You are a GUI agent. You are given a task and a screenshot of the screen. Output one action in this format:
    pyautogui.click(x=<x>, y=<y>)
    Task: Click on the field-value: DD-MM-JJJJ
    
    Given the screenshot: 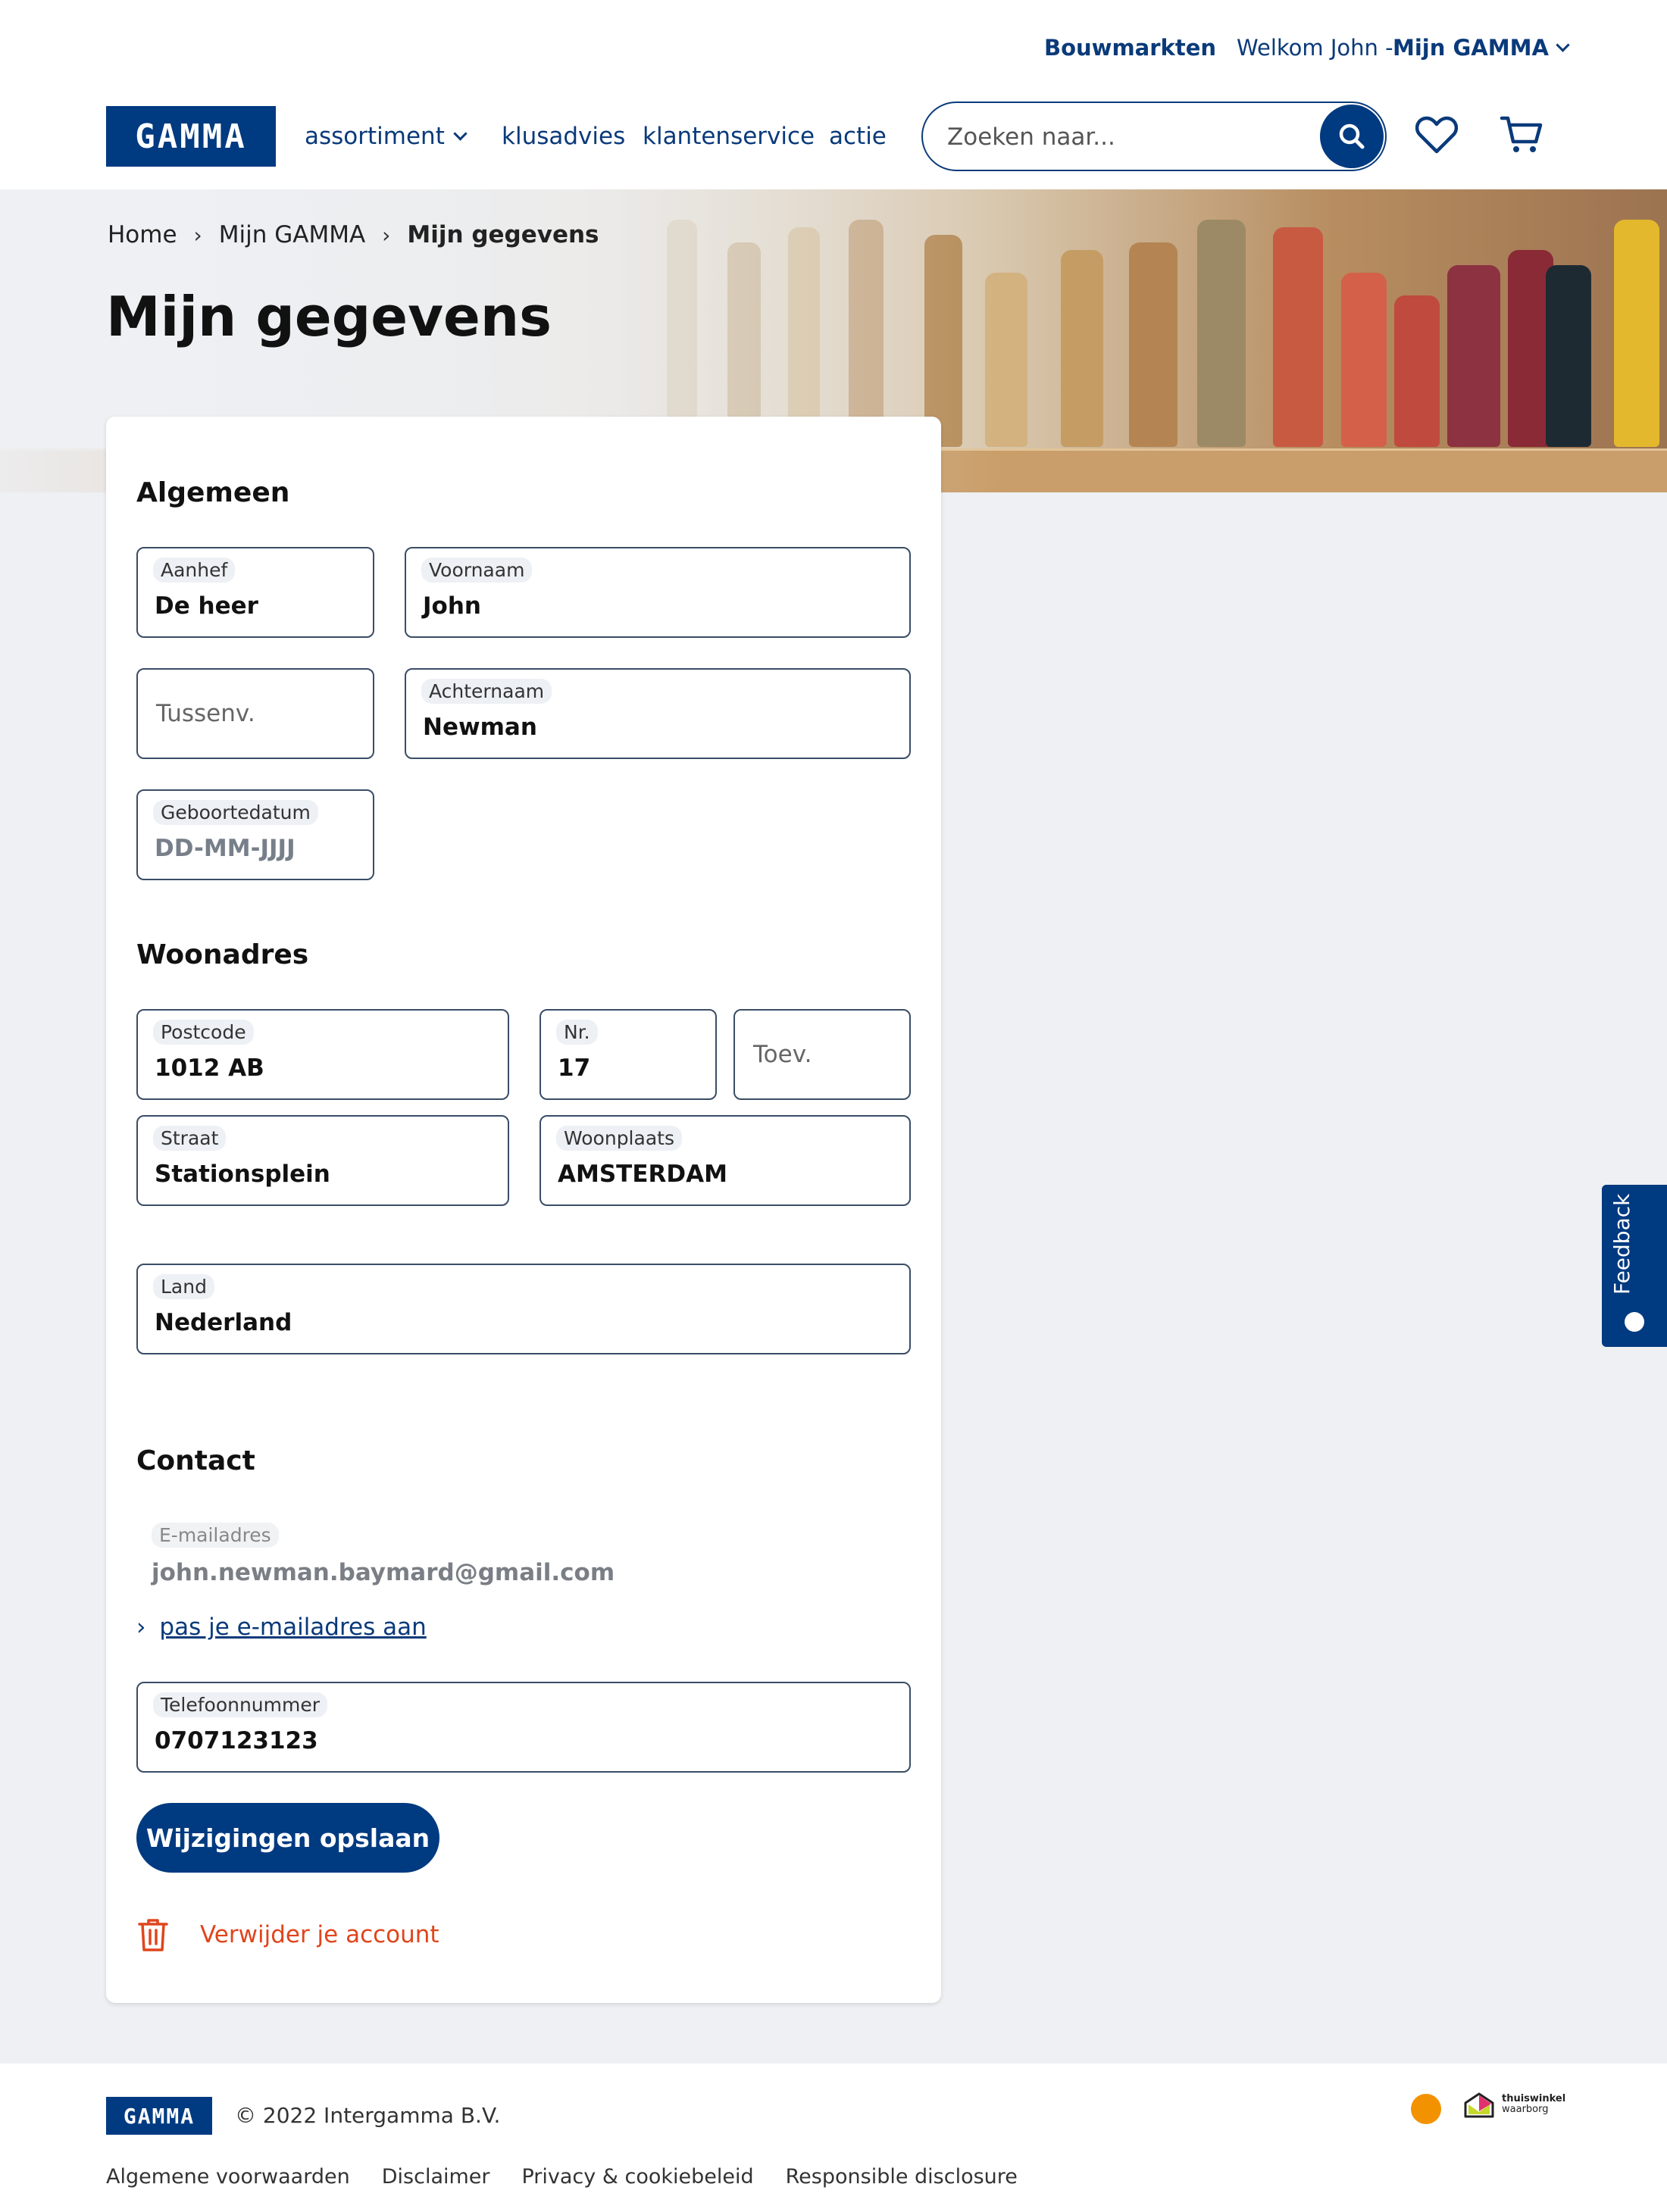 What is the action you would take?
    pyautogui.click(x=225, y=849)
    